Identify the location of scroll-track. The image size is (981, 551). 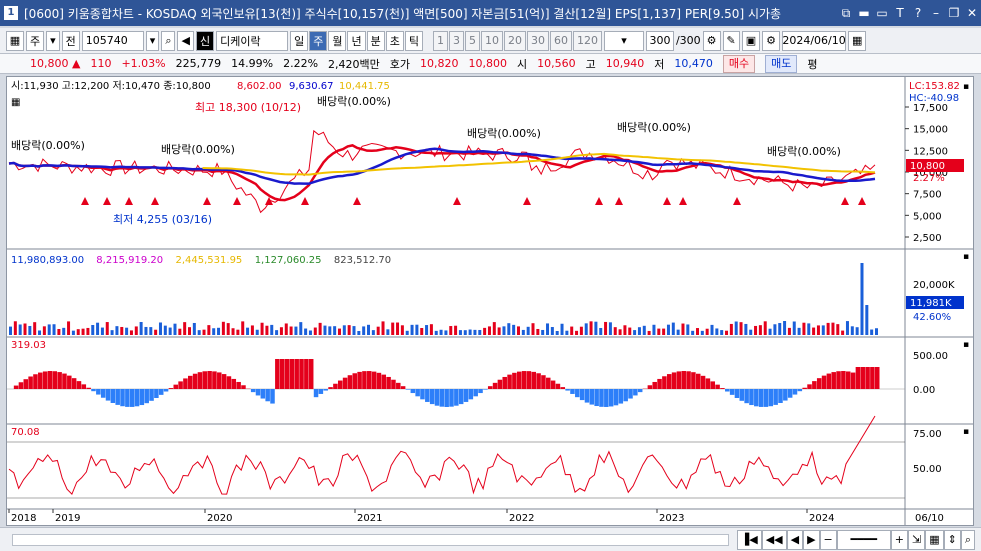
(370, 539).